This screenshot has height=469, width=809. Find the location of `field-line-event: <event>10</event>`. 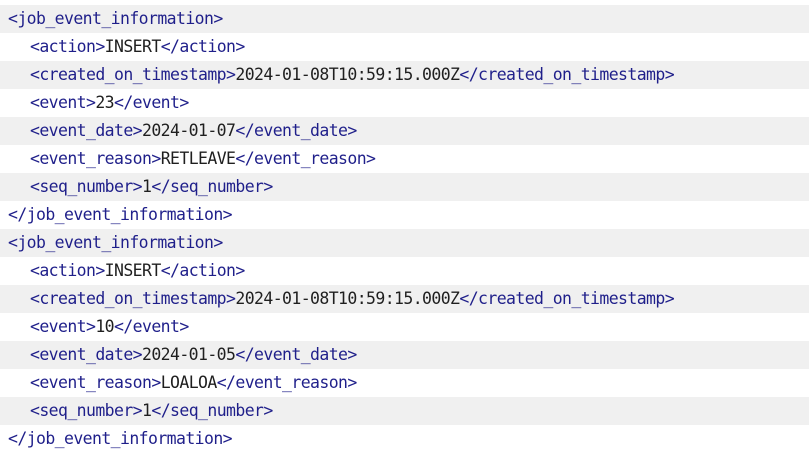

field-line-event: <event>10</event> is located at coordinates (404, 327).